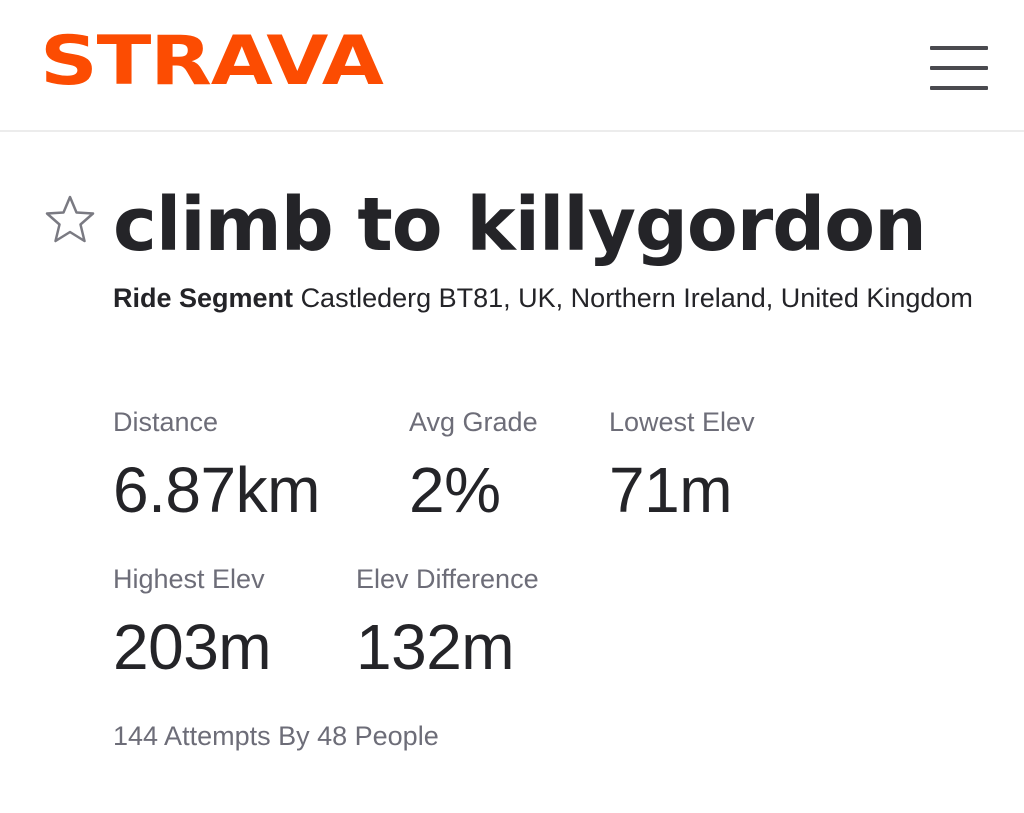 Image resolution: width=1024 pixels, height=813 pixels. I want to click on stat-value: 203m, so click(192, 647).